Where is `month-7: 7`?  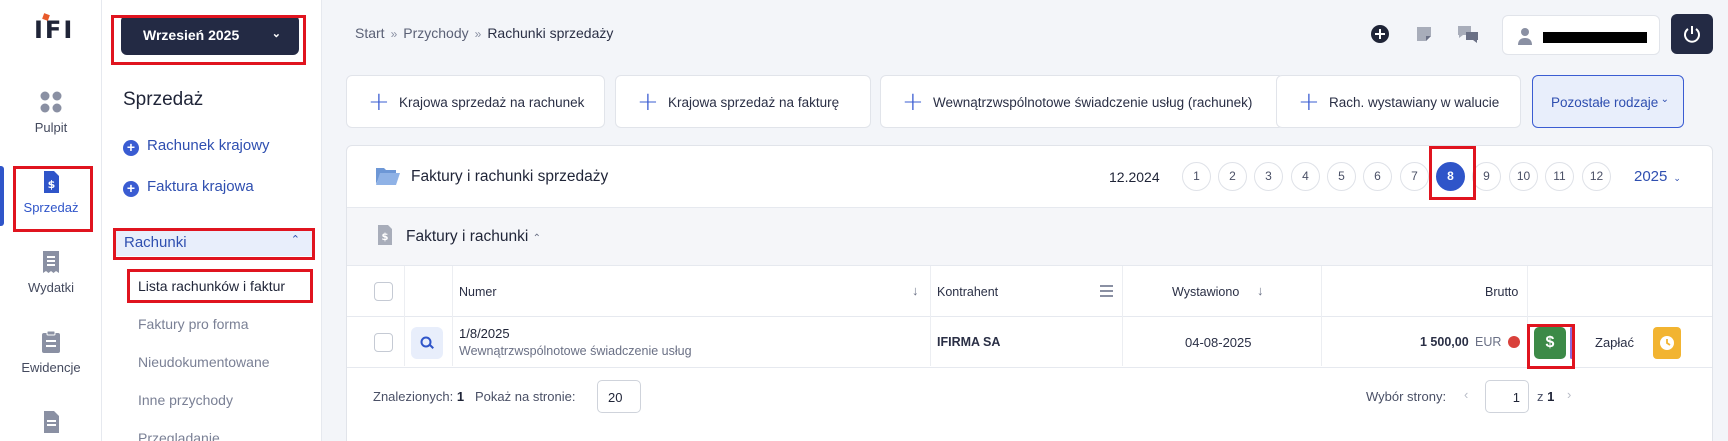
month-7: 7 is located at coordinates (1414, 176).